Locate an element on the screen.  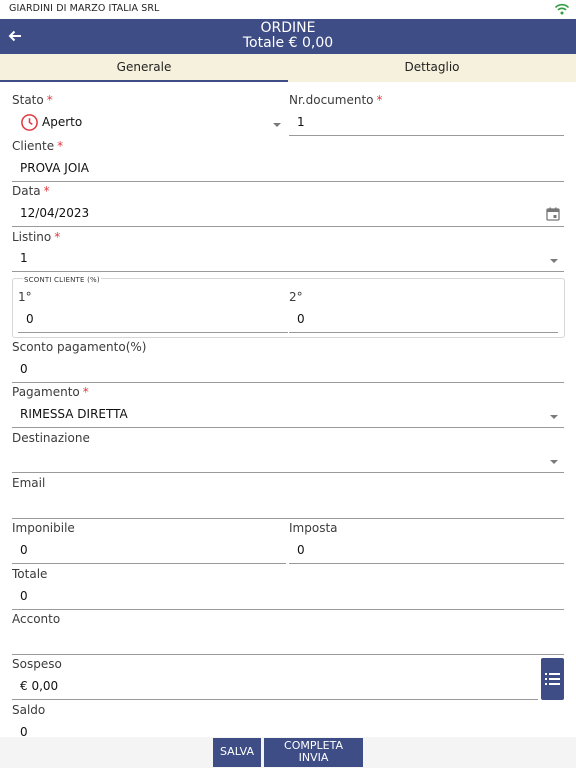
pagamento-select: RIMESSA DIRETTA is located at coordinates (74, 414).